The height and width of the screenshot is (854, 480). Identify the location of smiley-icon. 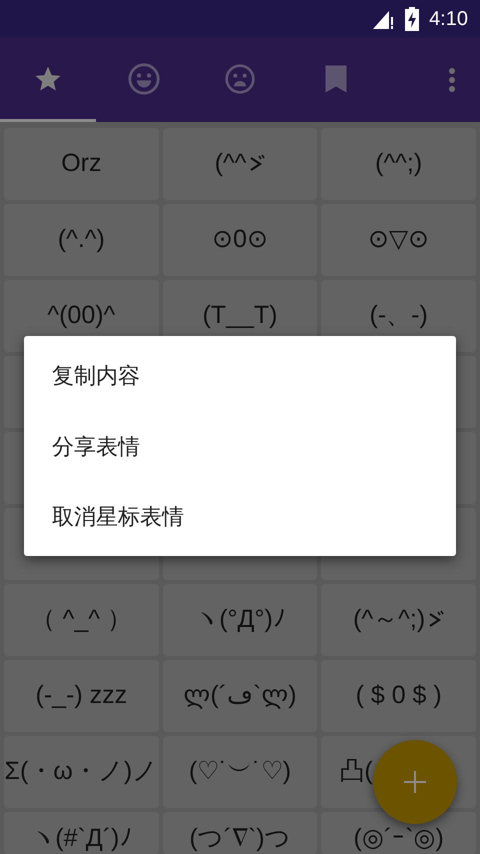
(144, 79).